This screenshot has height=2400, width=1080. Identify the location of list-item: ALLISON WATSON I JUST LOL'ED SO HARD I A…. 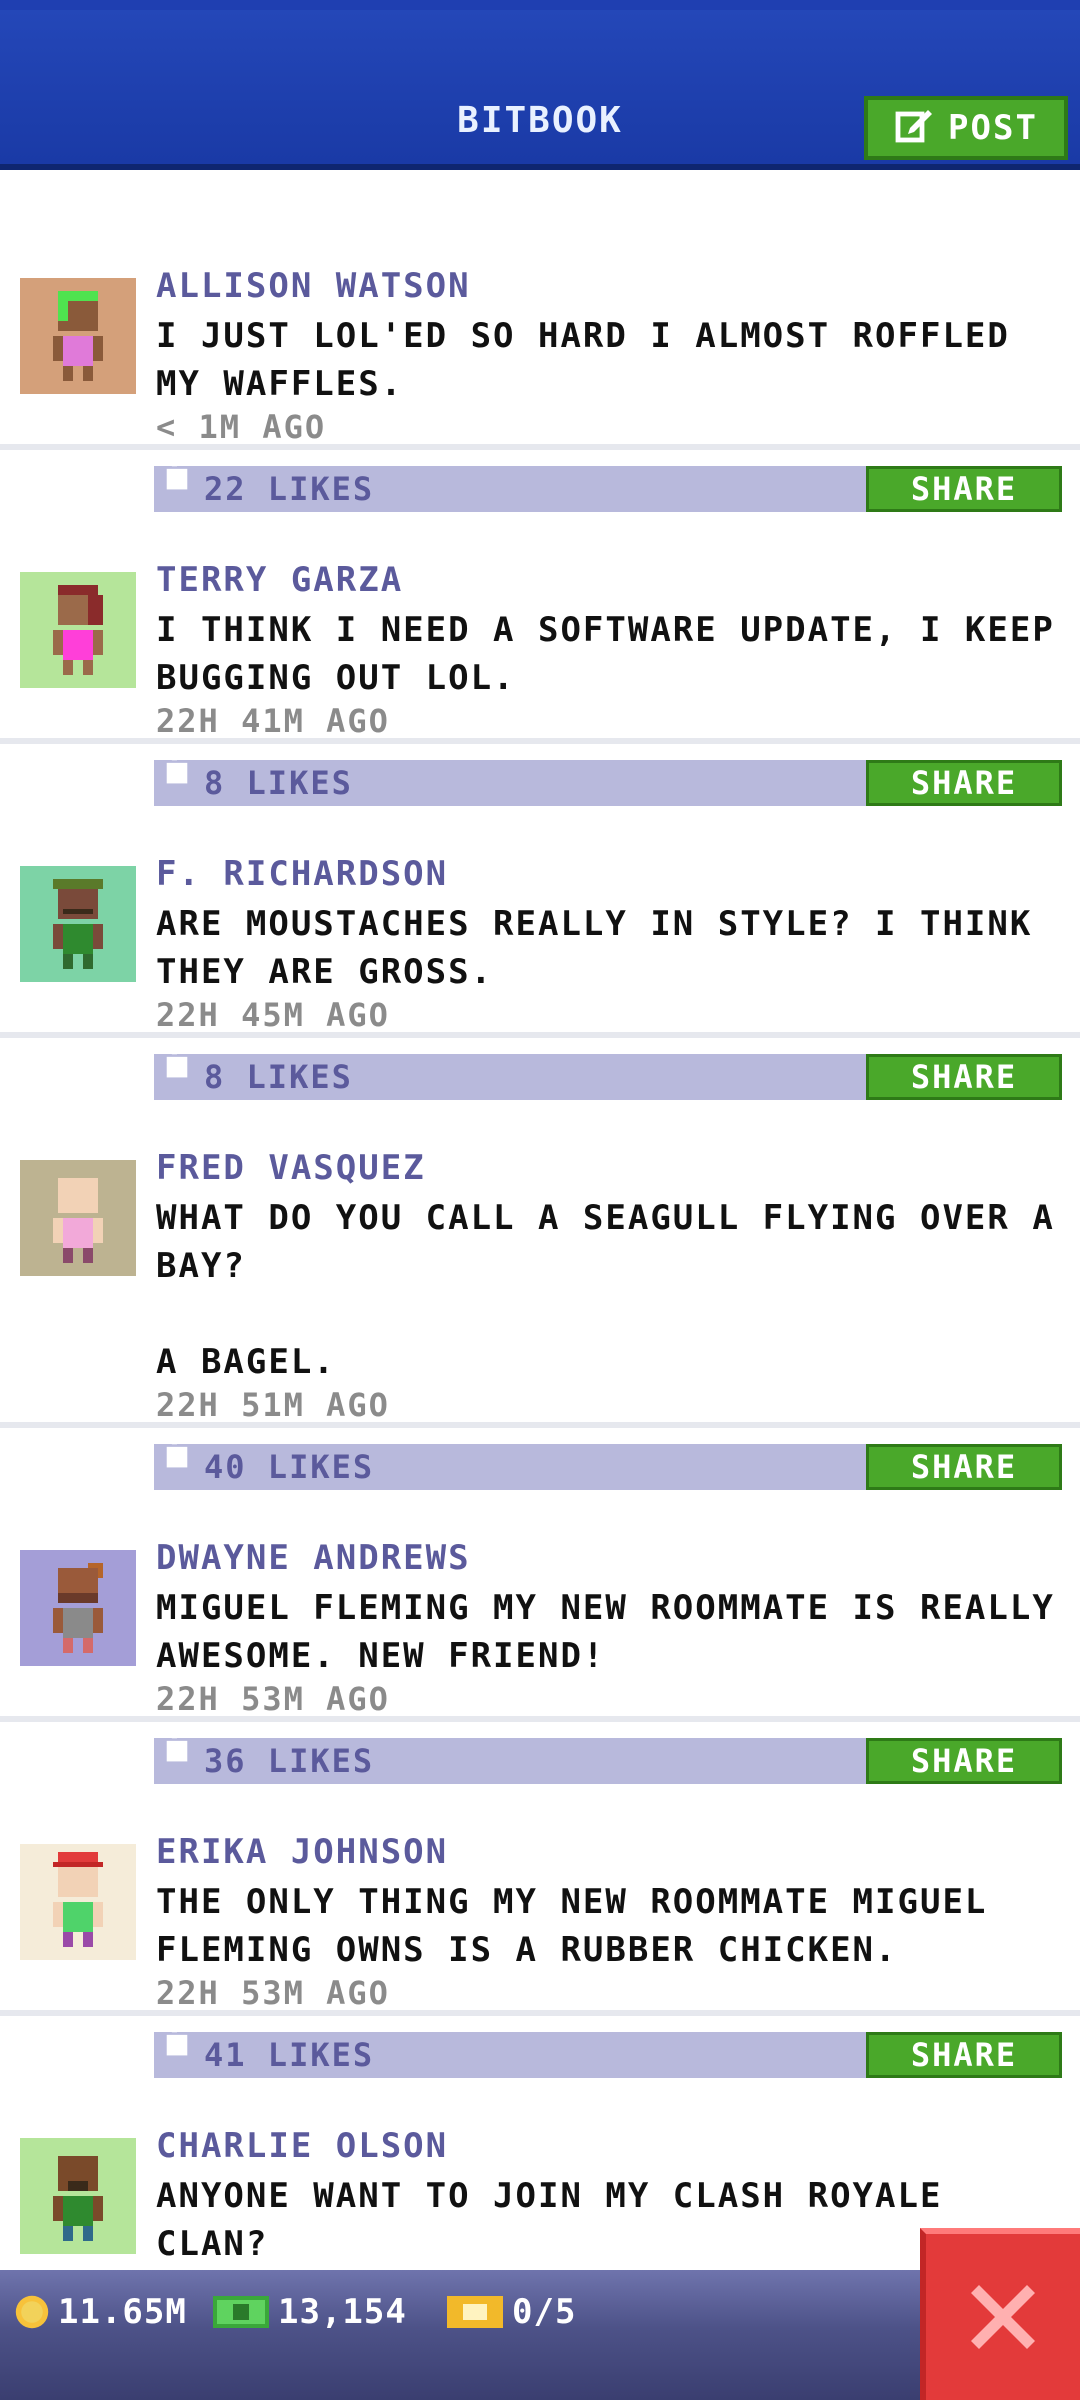
(540, 389).